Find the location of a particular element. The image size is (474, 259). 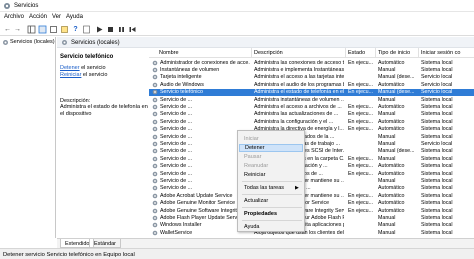

menu-item-properties: Propiedades is located at coordinates (260, 214).